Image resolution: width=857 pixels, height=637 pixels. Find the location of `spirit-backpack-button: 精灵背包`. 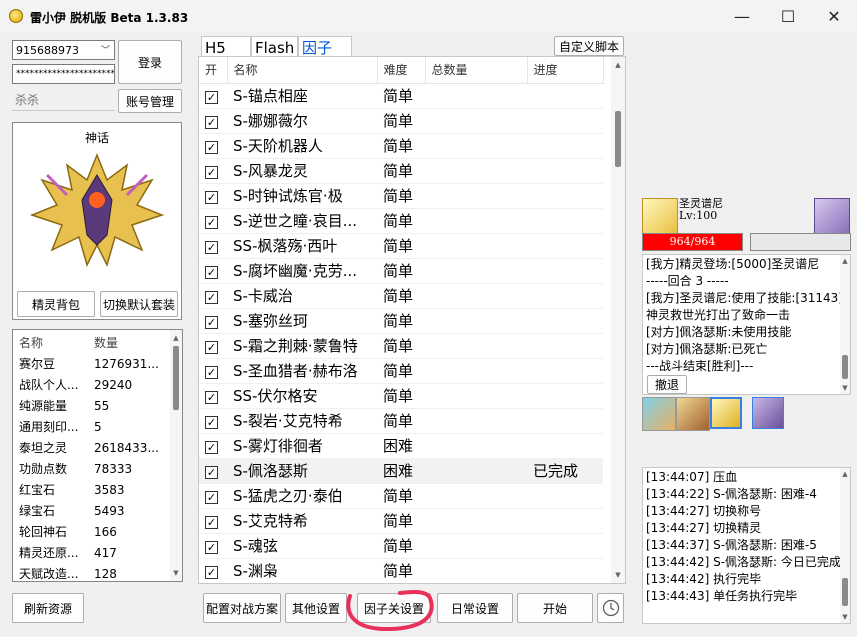

spirit-backpack-button: 精灵背包 is located at coordinates (56, 304).